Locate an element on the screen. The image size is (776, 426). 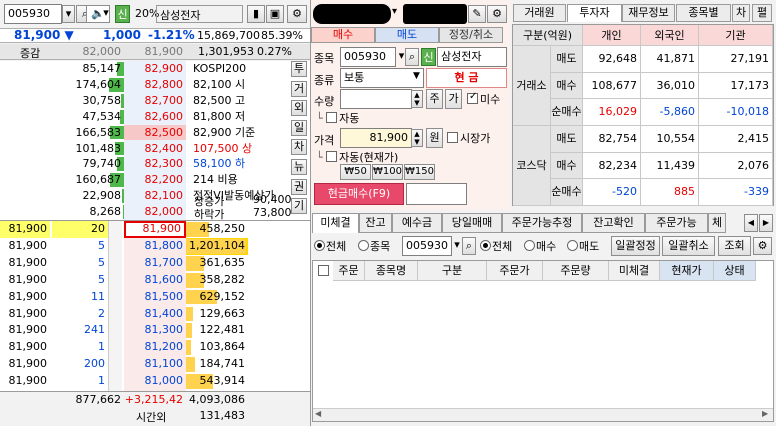
filter-stock-radio: 종목 is located at coordinates (374, 246).